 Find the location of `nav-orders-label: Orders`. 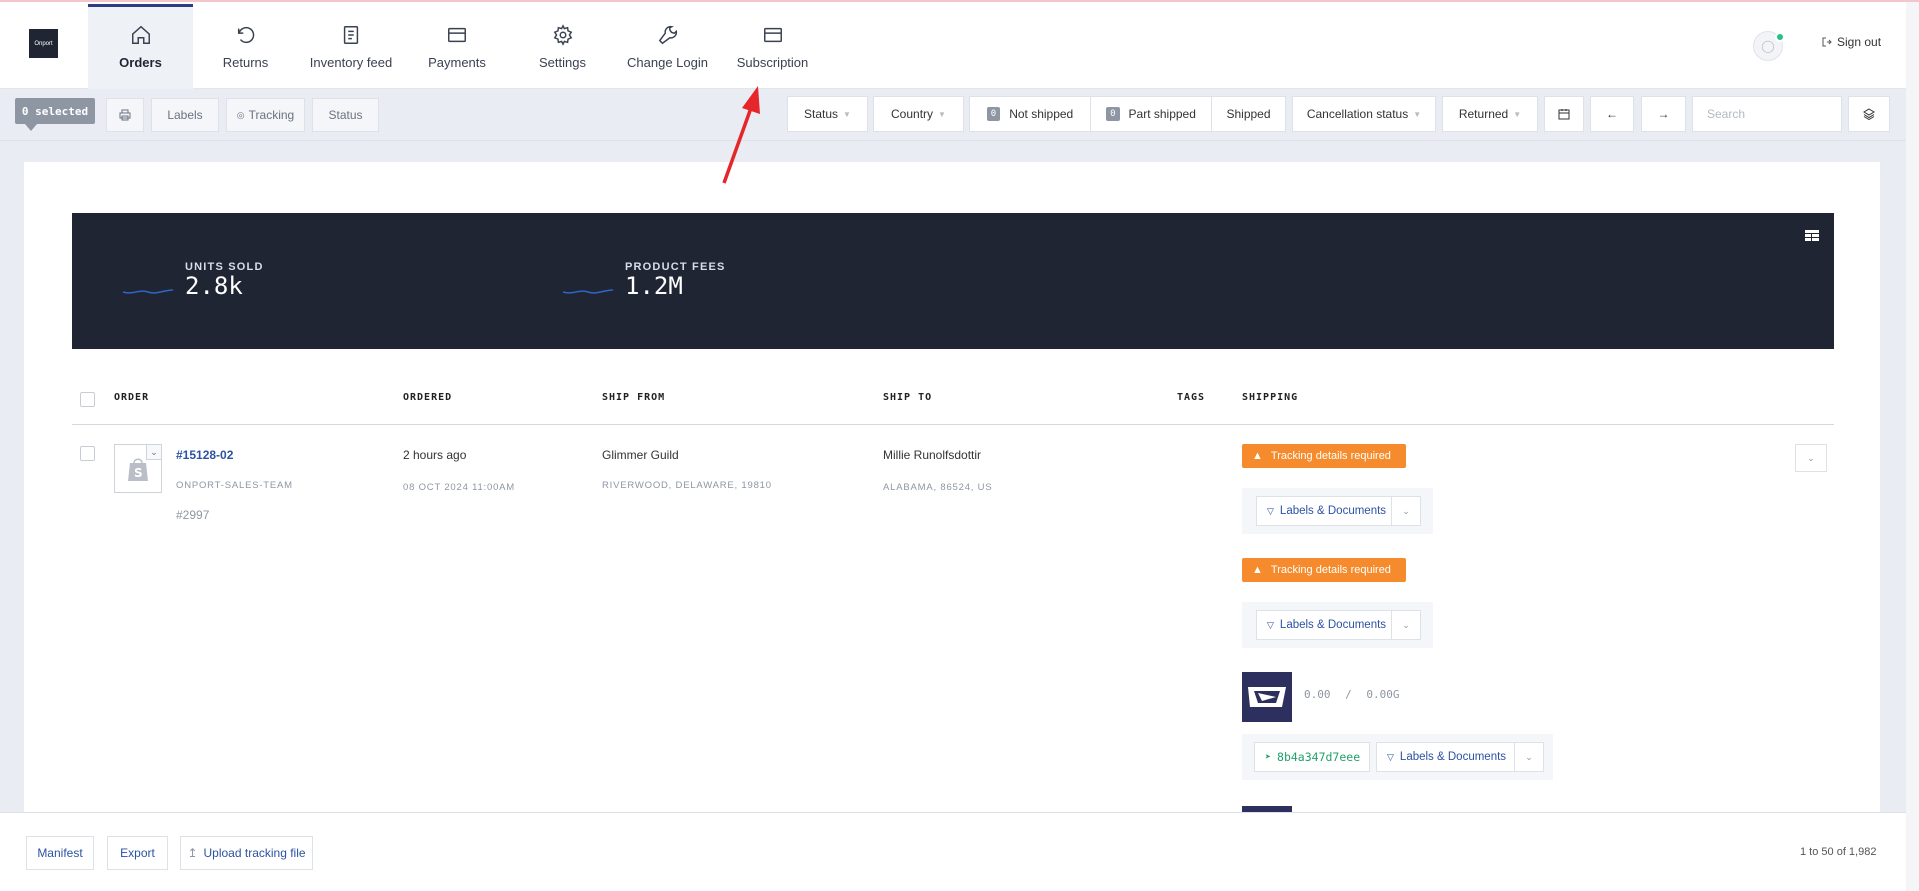

nav-orders-label: Orders is located at coordinates (140, 62).